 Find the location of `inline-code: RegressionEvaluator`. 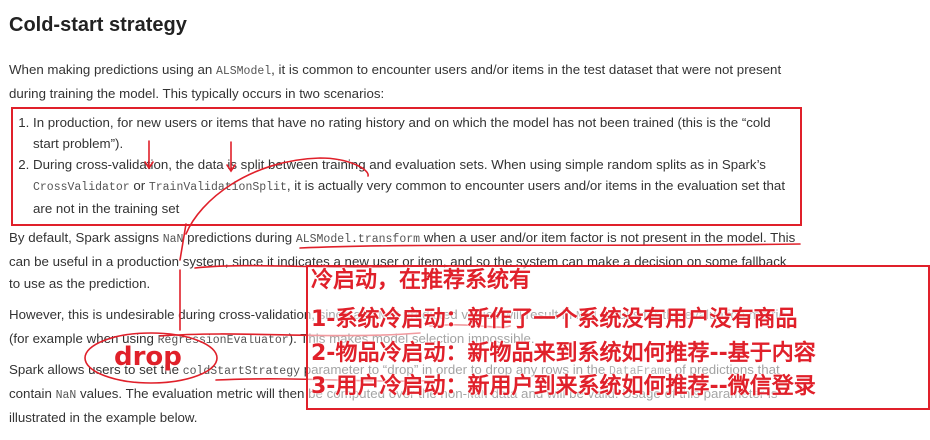

inline-code: RegressionEvaluator is located at coordinates (223, 340).